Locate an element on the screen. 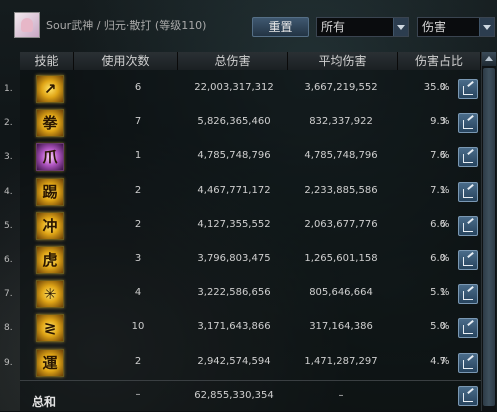  slash-skill-icon: ↗ is located at coordinates (50, 89).